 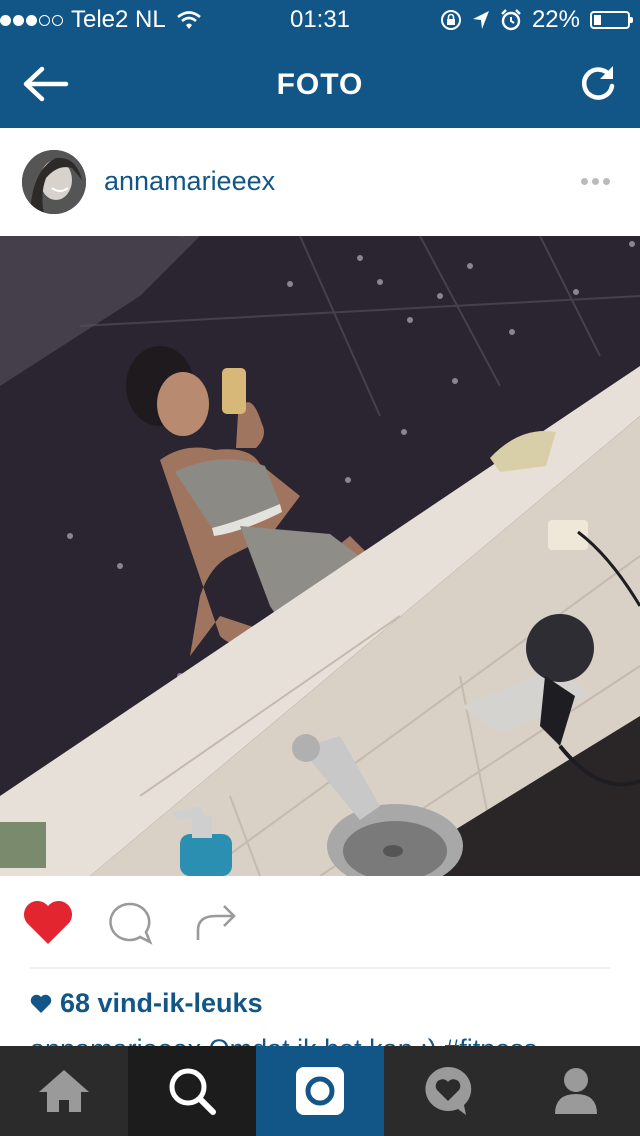 I want to click on profile-icon, so click(x=576, y=1091).